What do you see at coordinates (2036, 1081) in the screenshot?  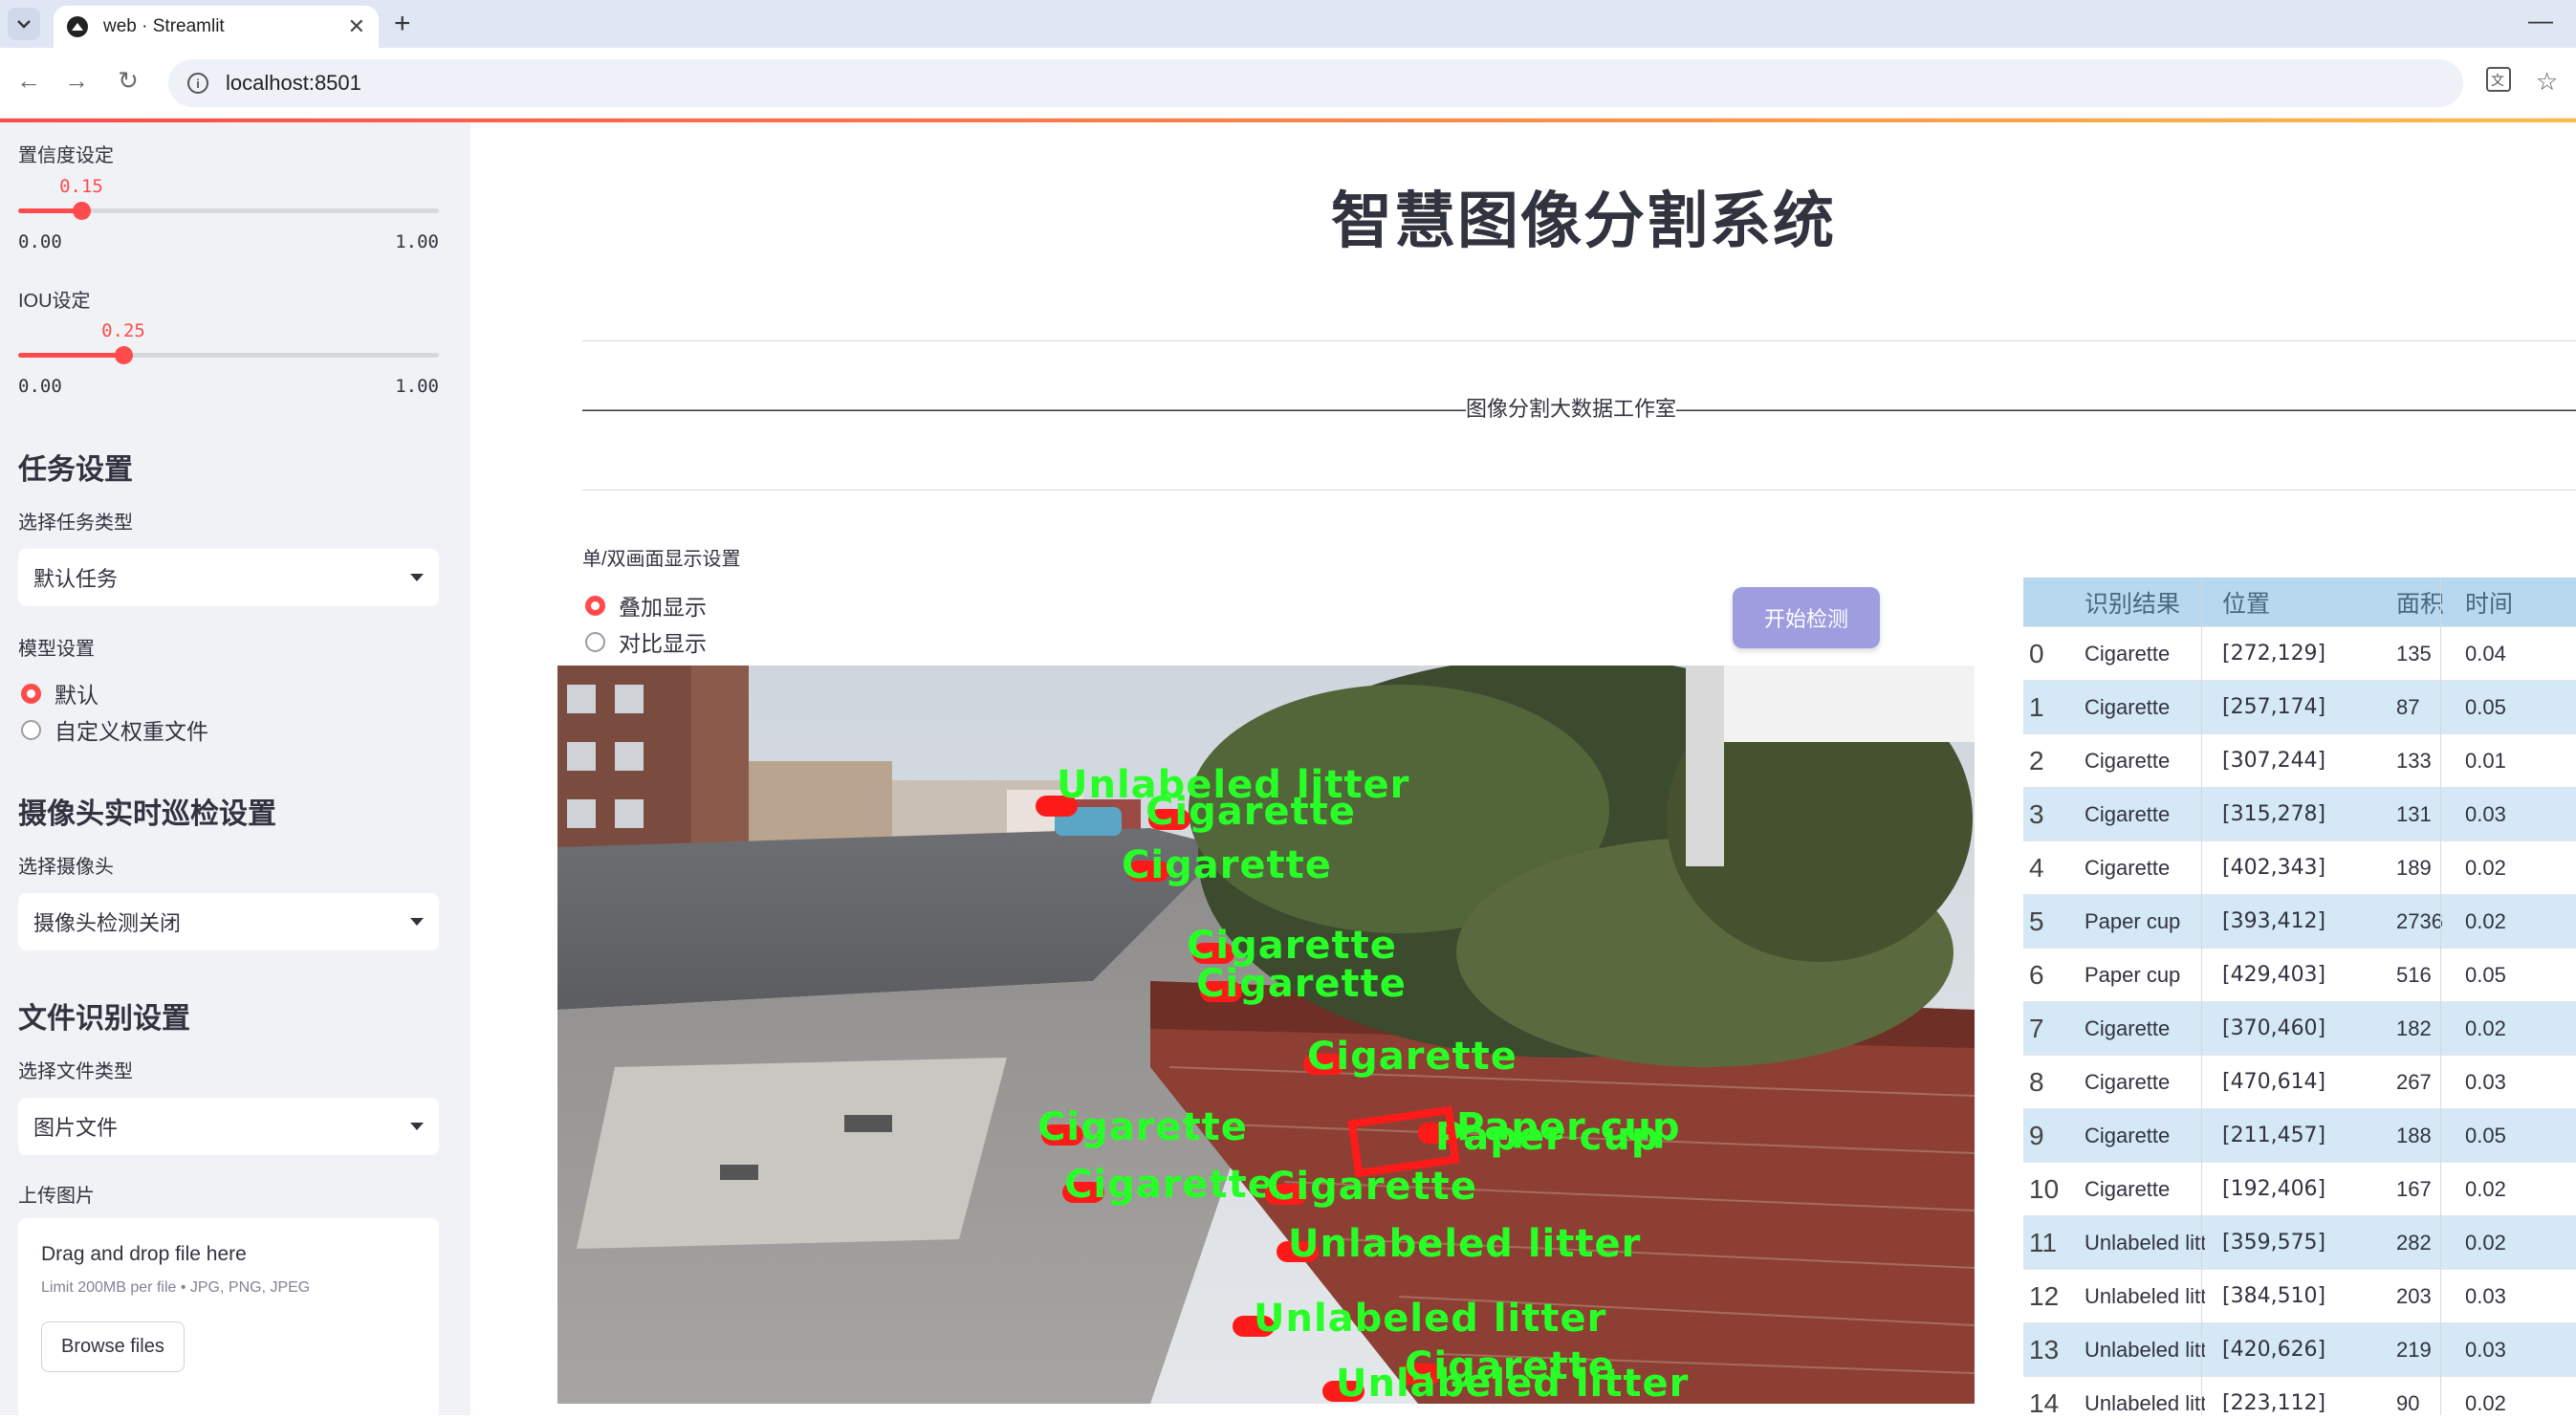 I see `row-index: 8` at bounding box center [2036, 1081].